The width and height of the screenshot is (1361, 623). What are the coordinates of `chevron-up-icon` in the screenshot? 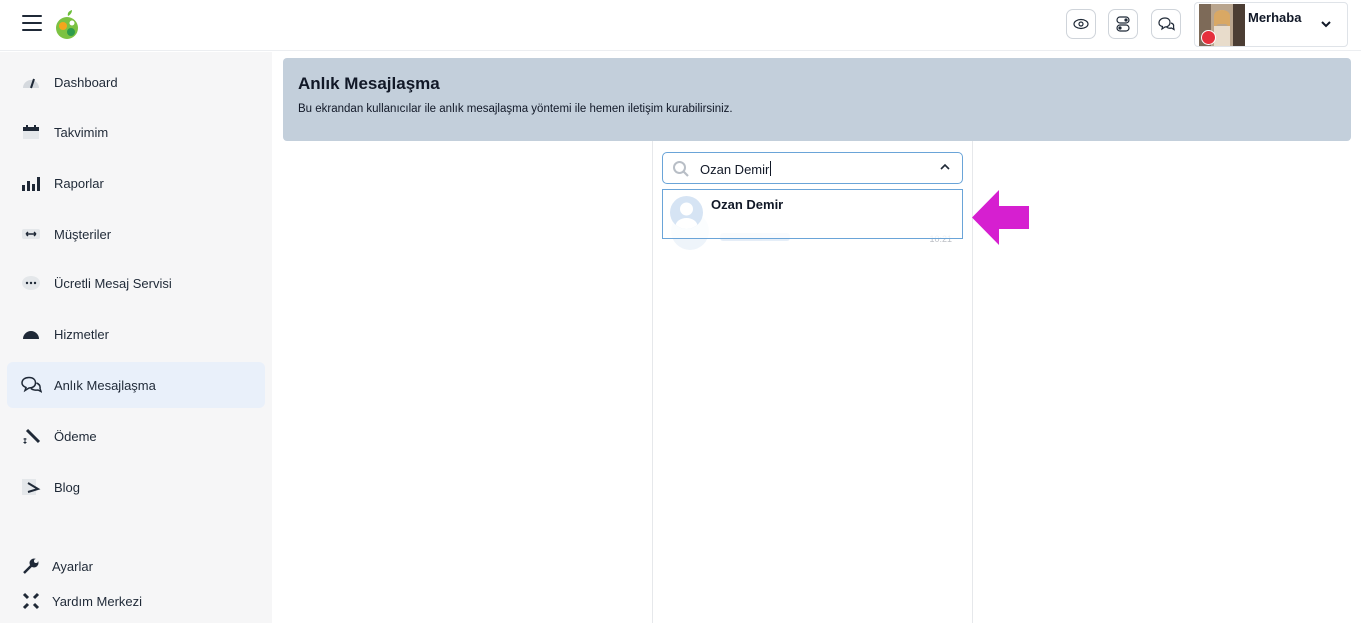 It's located at (945, 166).